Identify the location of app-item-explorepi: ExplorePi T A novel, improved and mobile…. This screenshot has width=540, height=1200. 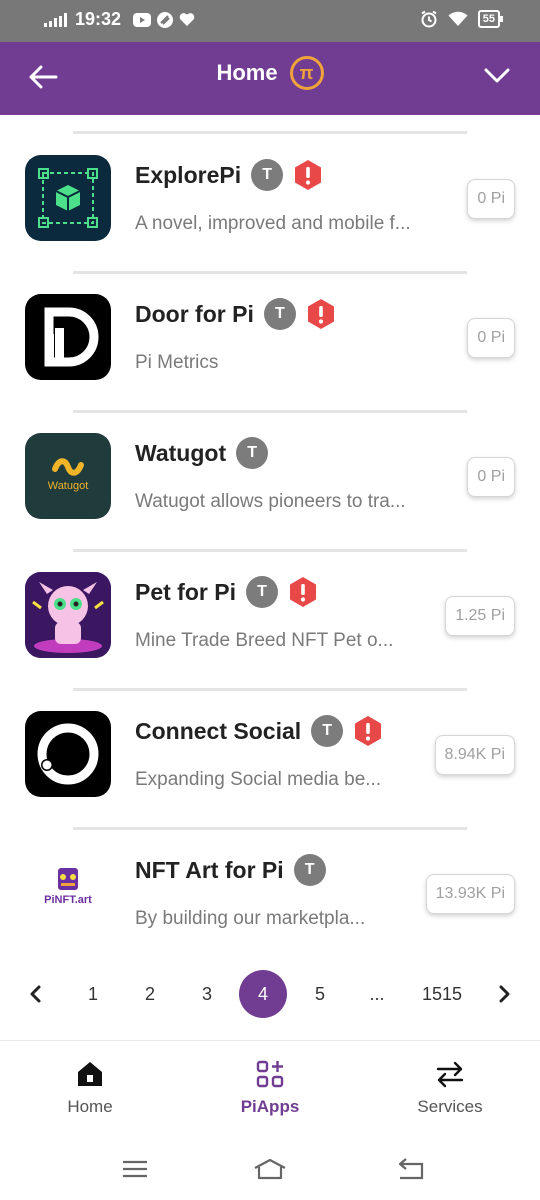
(270, 204).